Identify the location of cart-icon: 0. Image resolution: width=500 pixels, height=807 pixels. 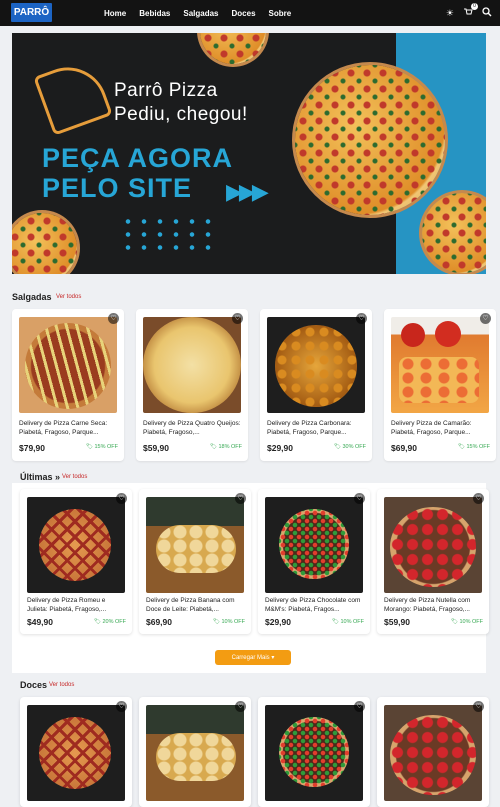
(470, 11).